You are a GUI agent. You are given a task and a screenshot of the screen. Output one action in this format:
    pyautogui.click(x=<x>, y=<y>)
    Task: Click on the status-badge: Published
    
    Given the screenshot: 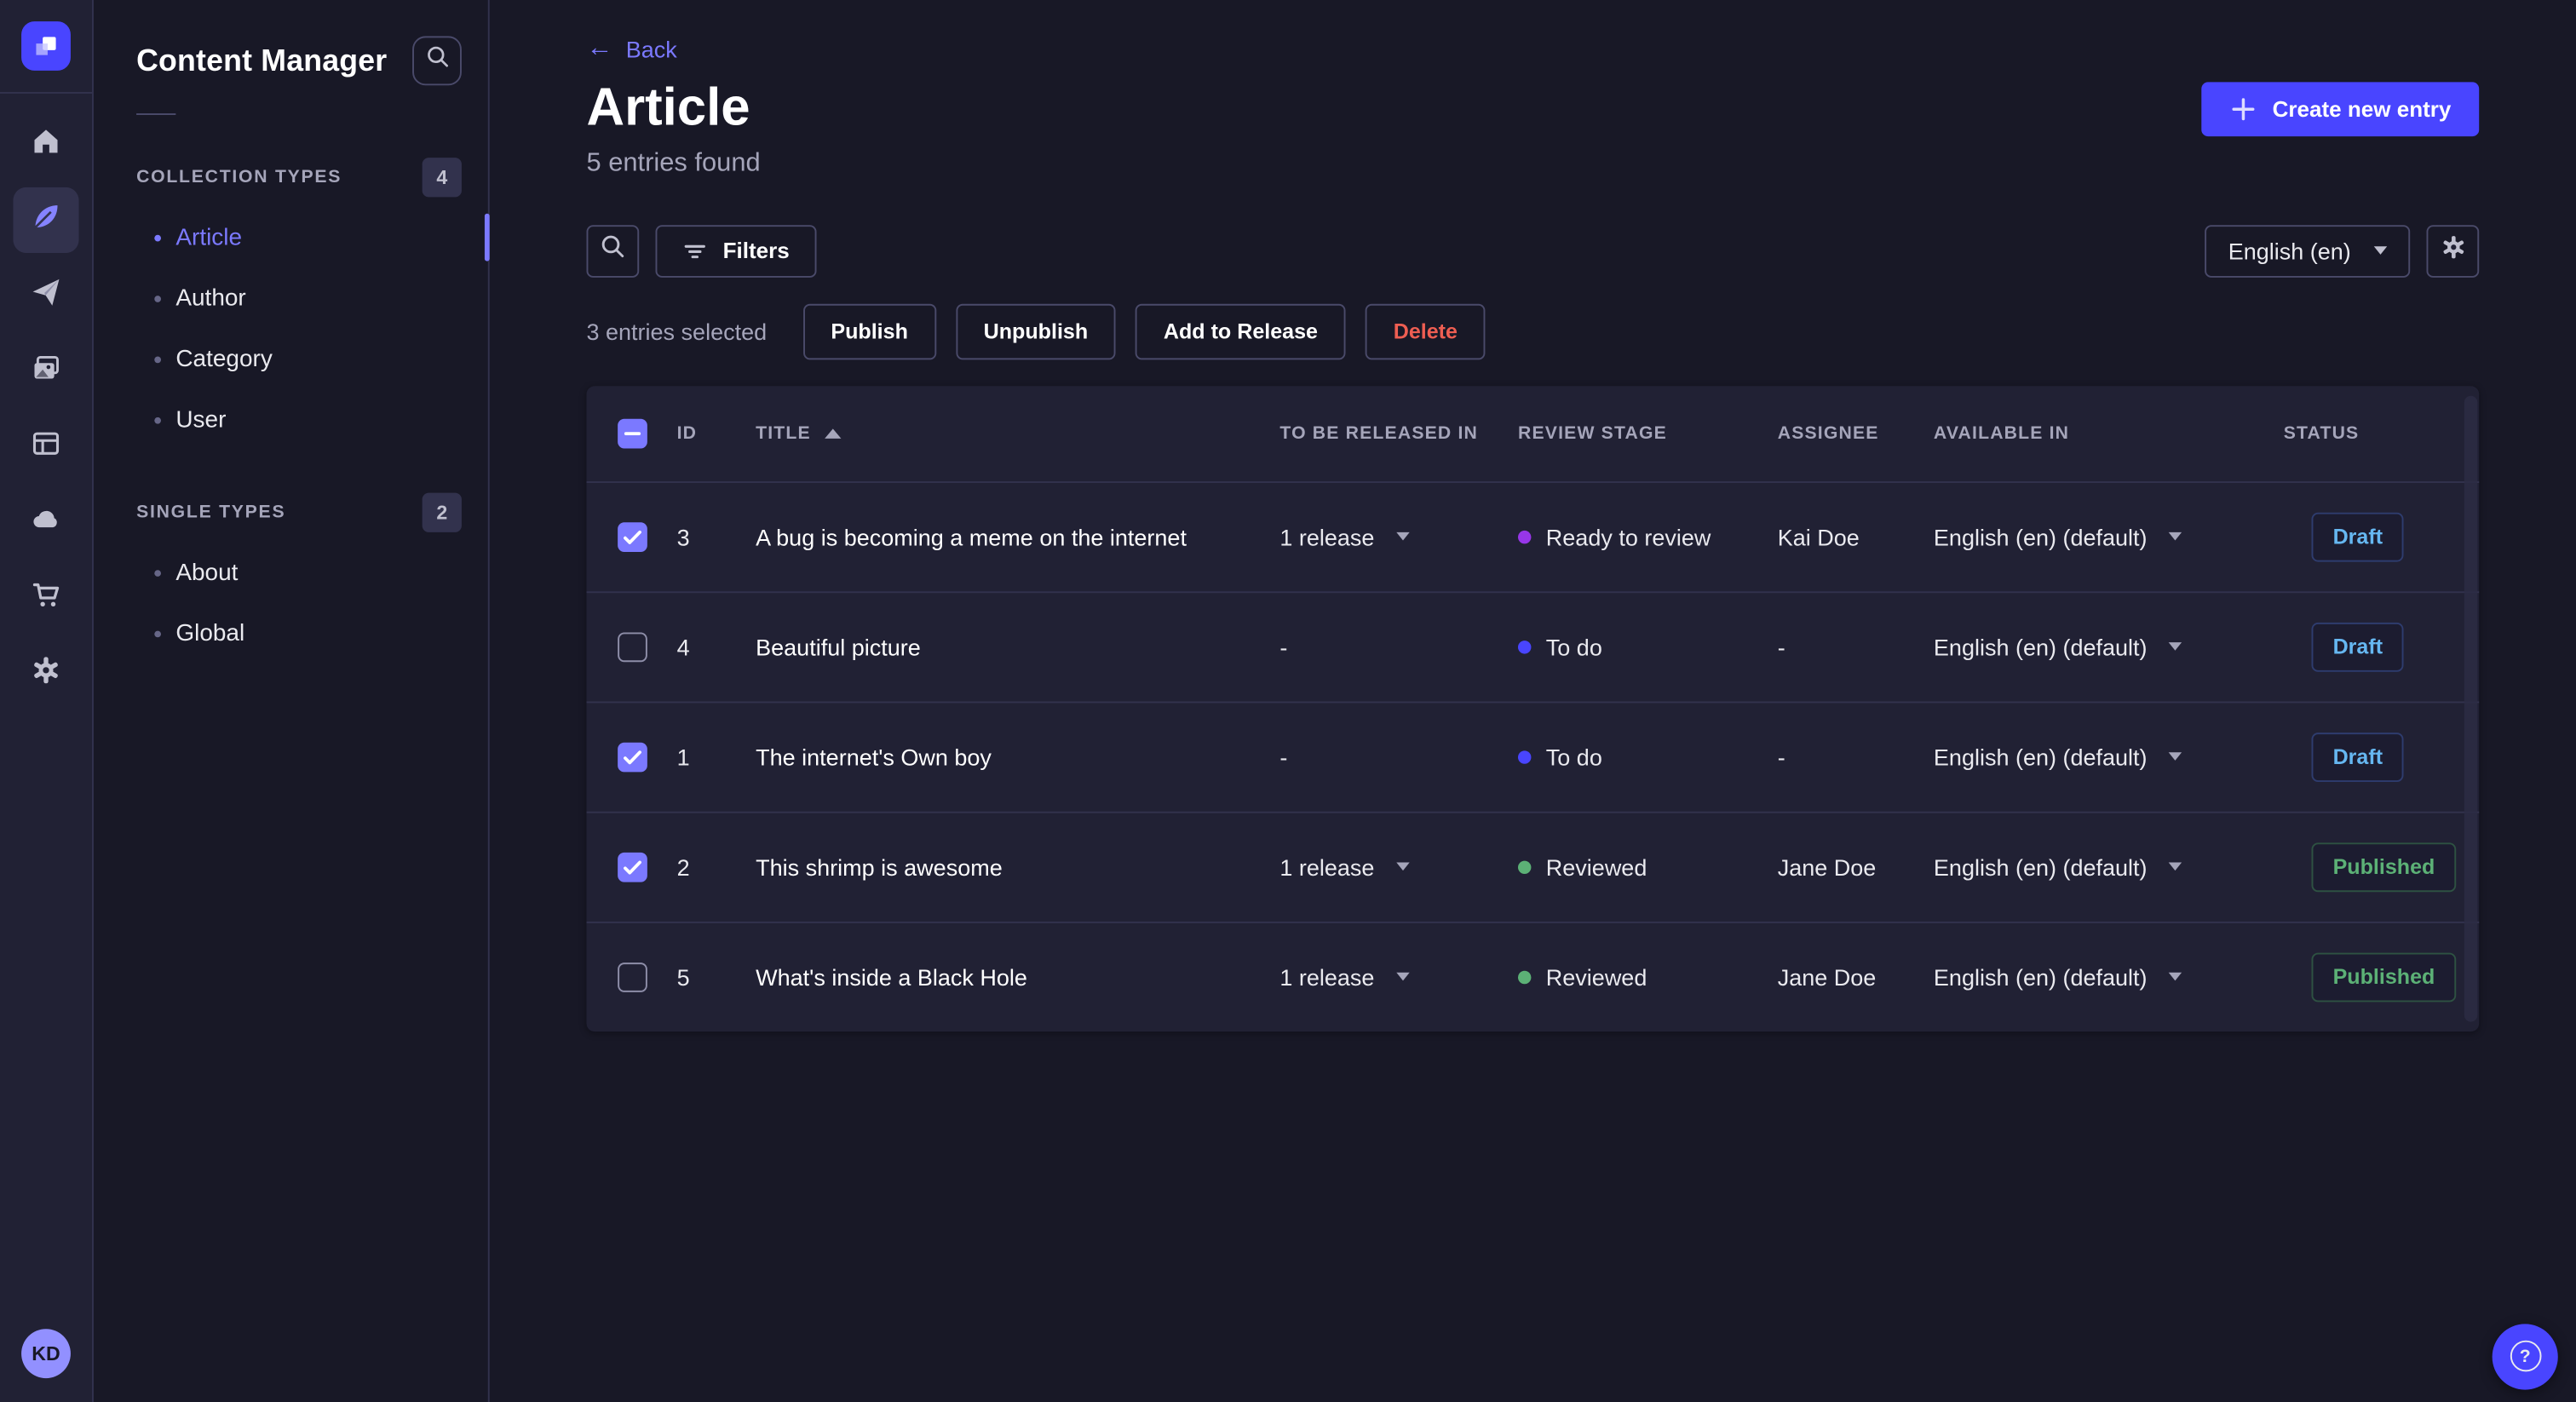 What is the action you would take?
    pyautogui.click(x=2384, y=977)
    